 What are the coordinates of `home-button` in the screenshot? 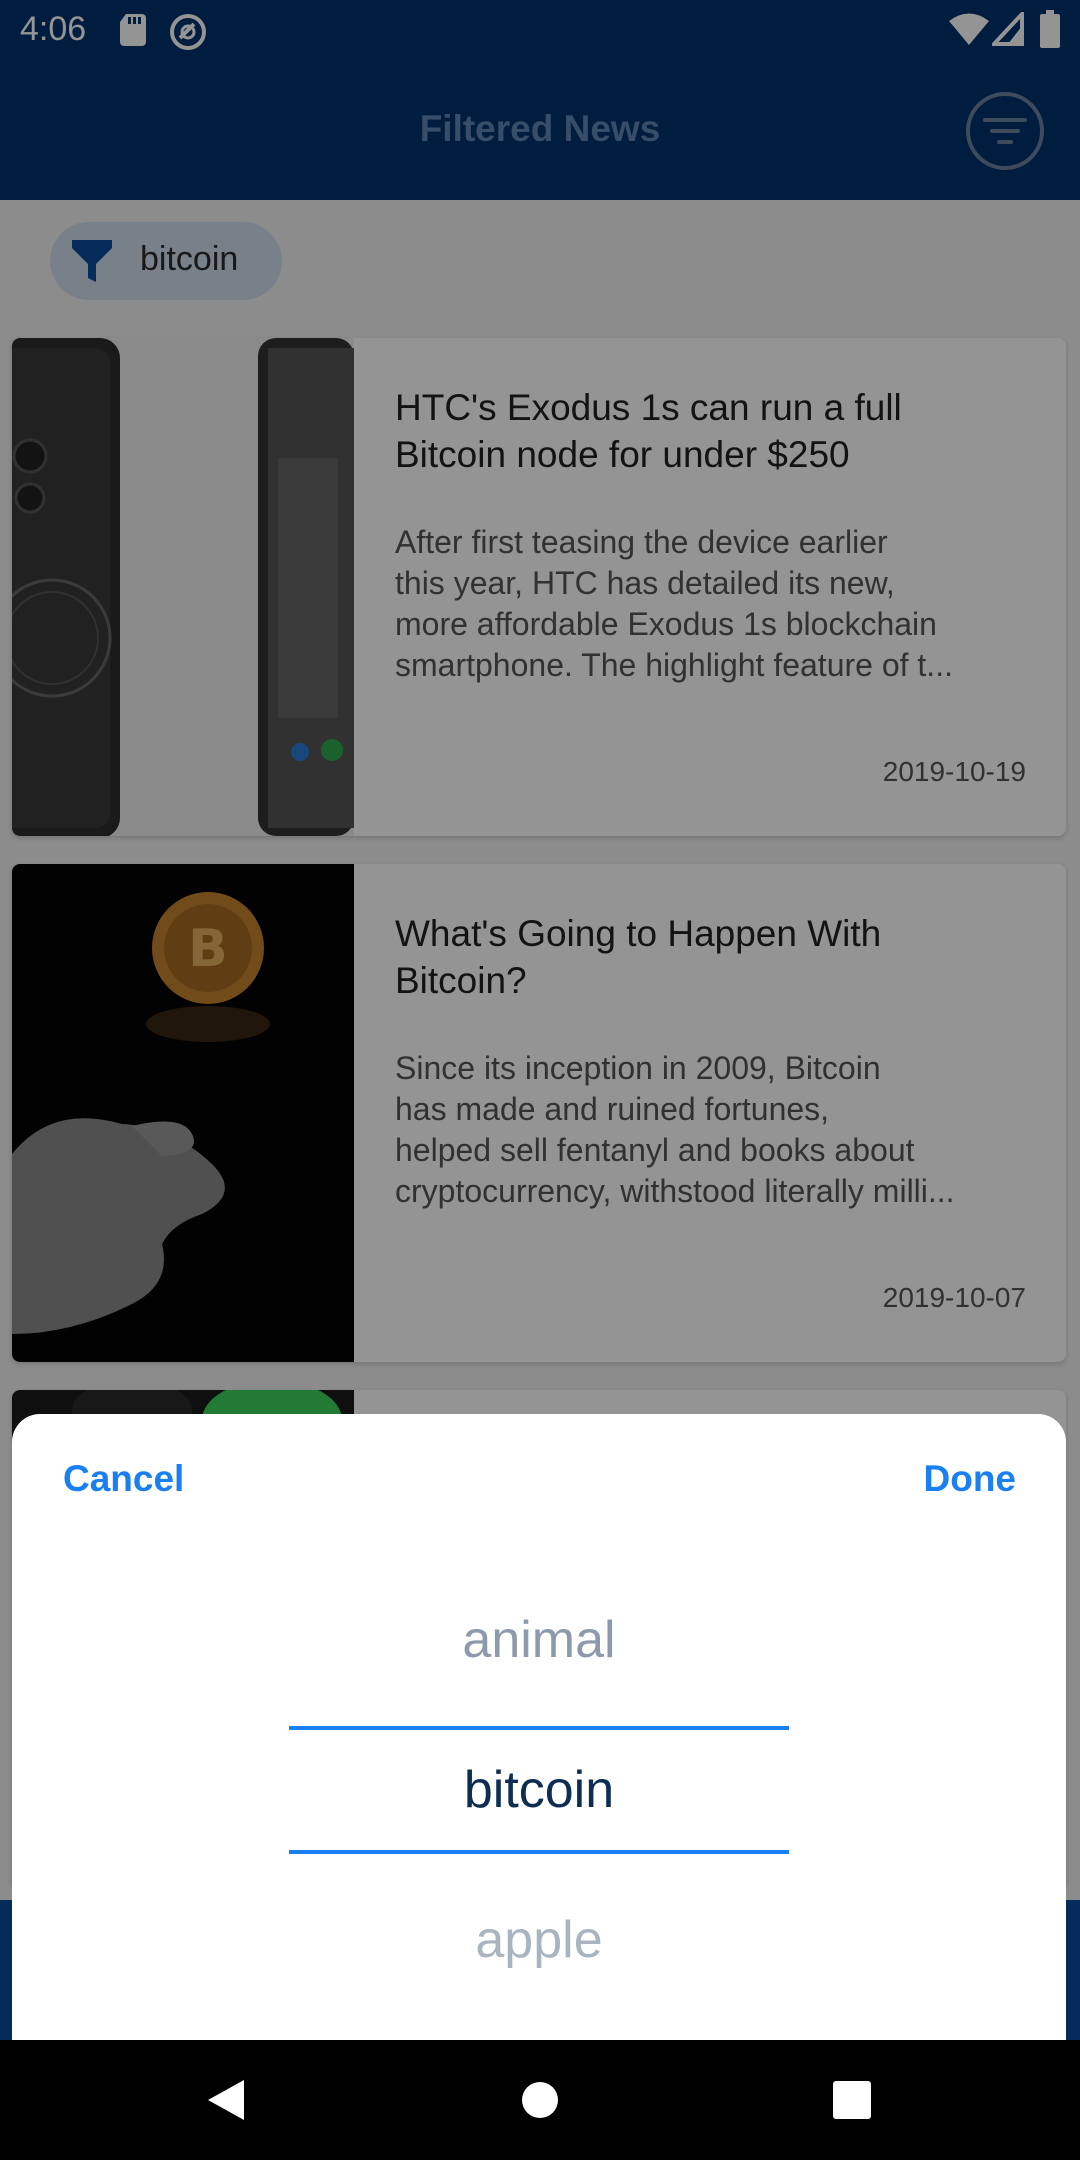 It's located at (540, 2100).